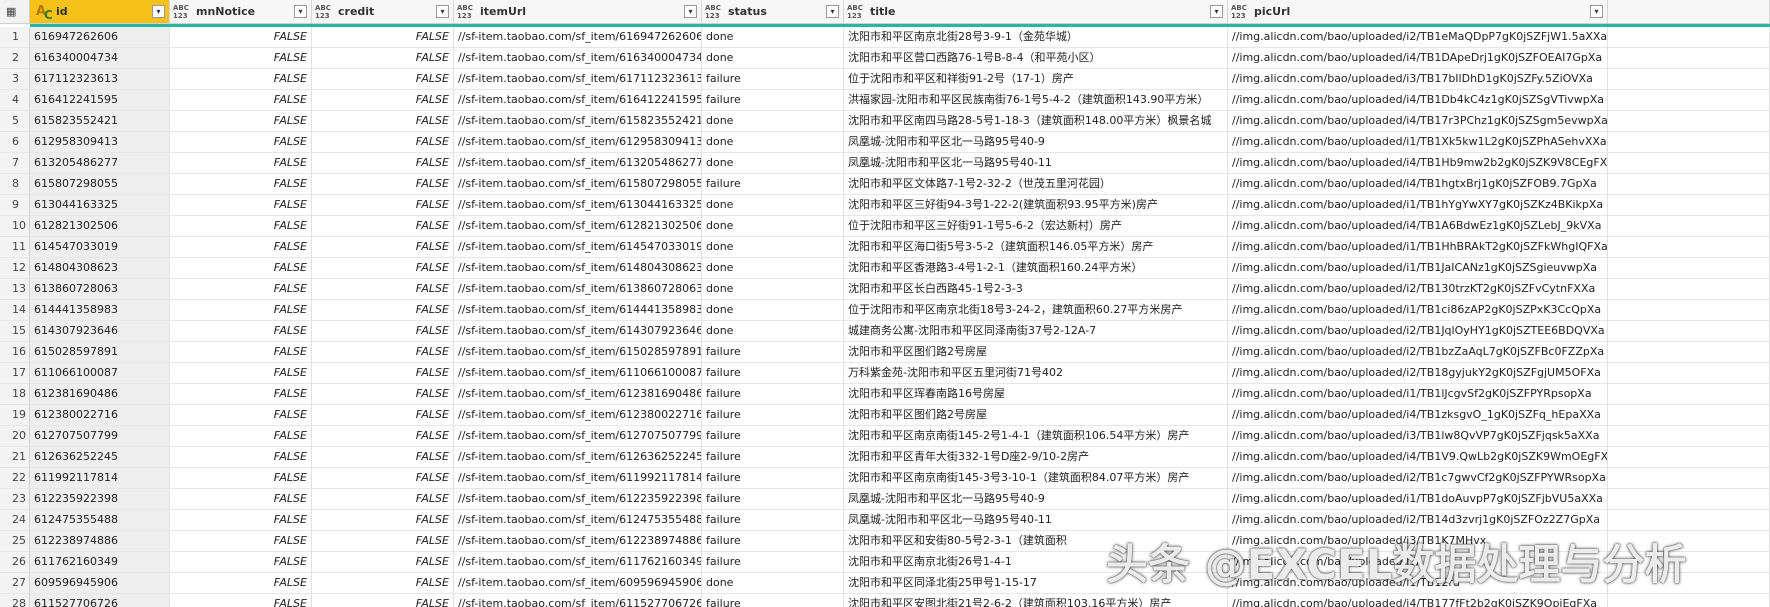 The height and width of the screenshot is (607, 1770). What do you see at coordinates (100, 415) in the screenshot?
I see `cell-id: 612380022716` at bounding box center [100, 415].